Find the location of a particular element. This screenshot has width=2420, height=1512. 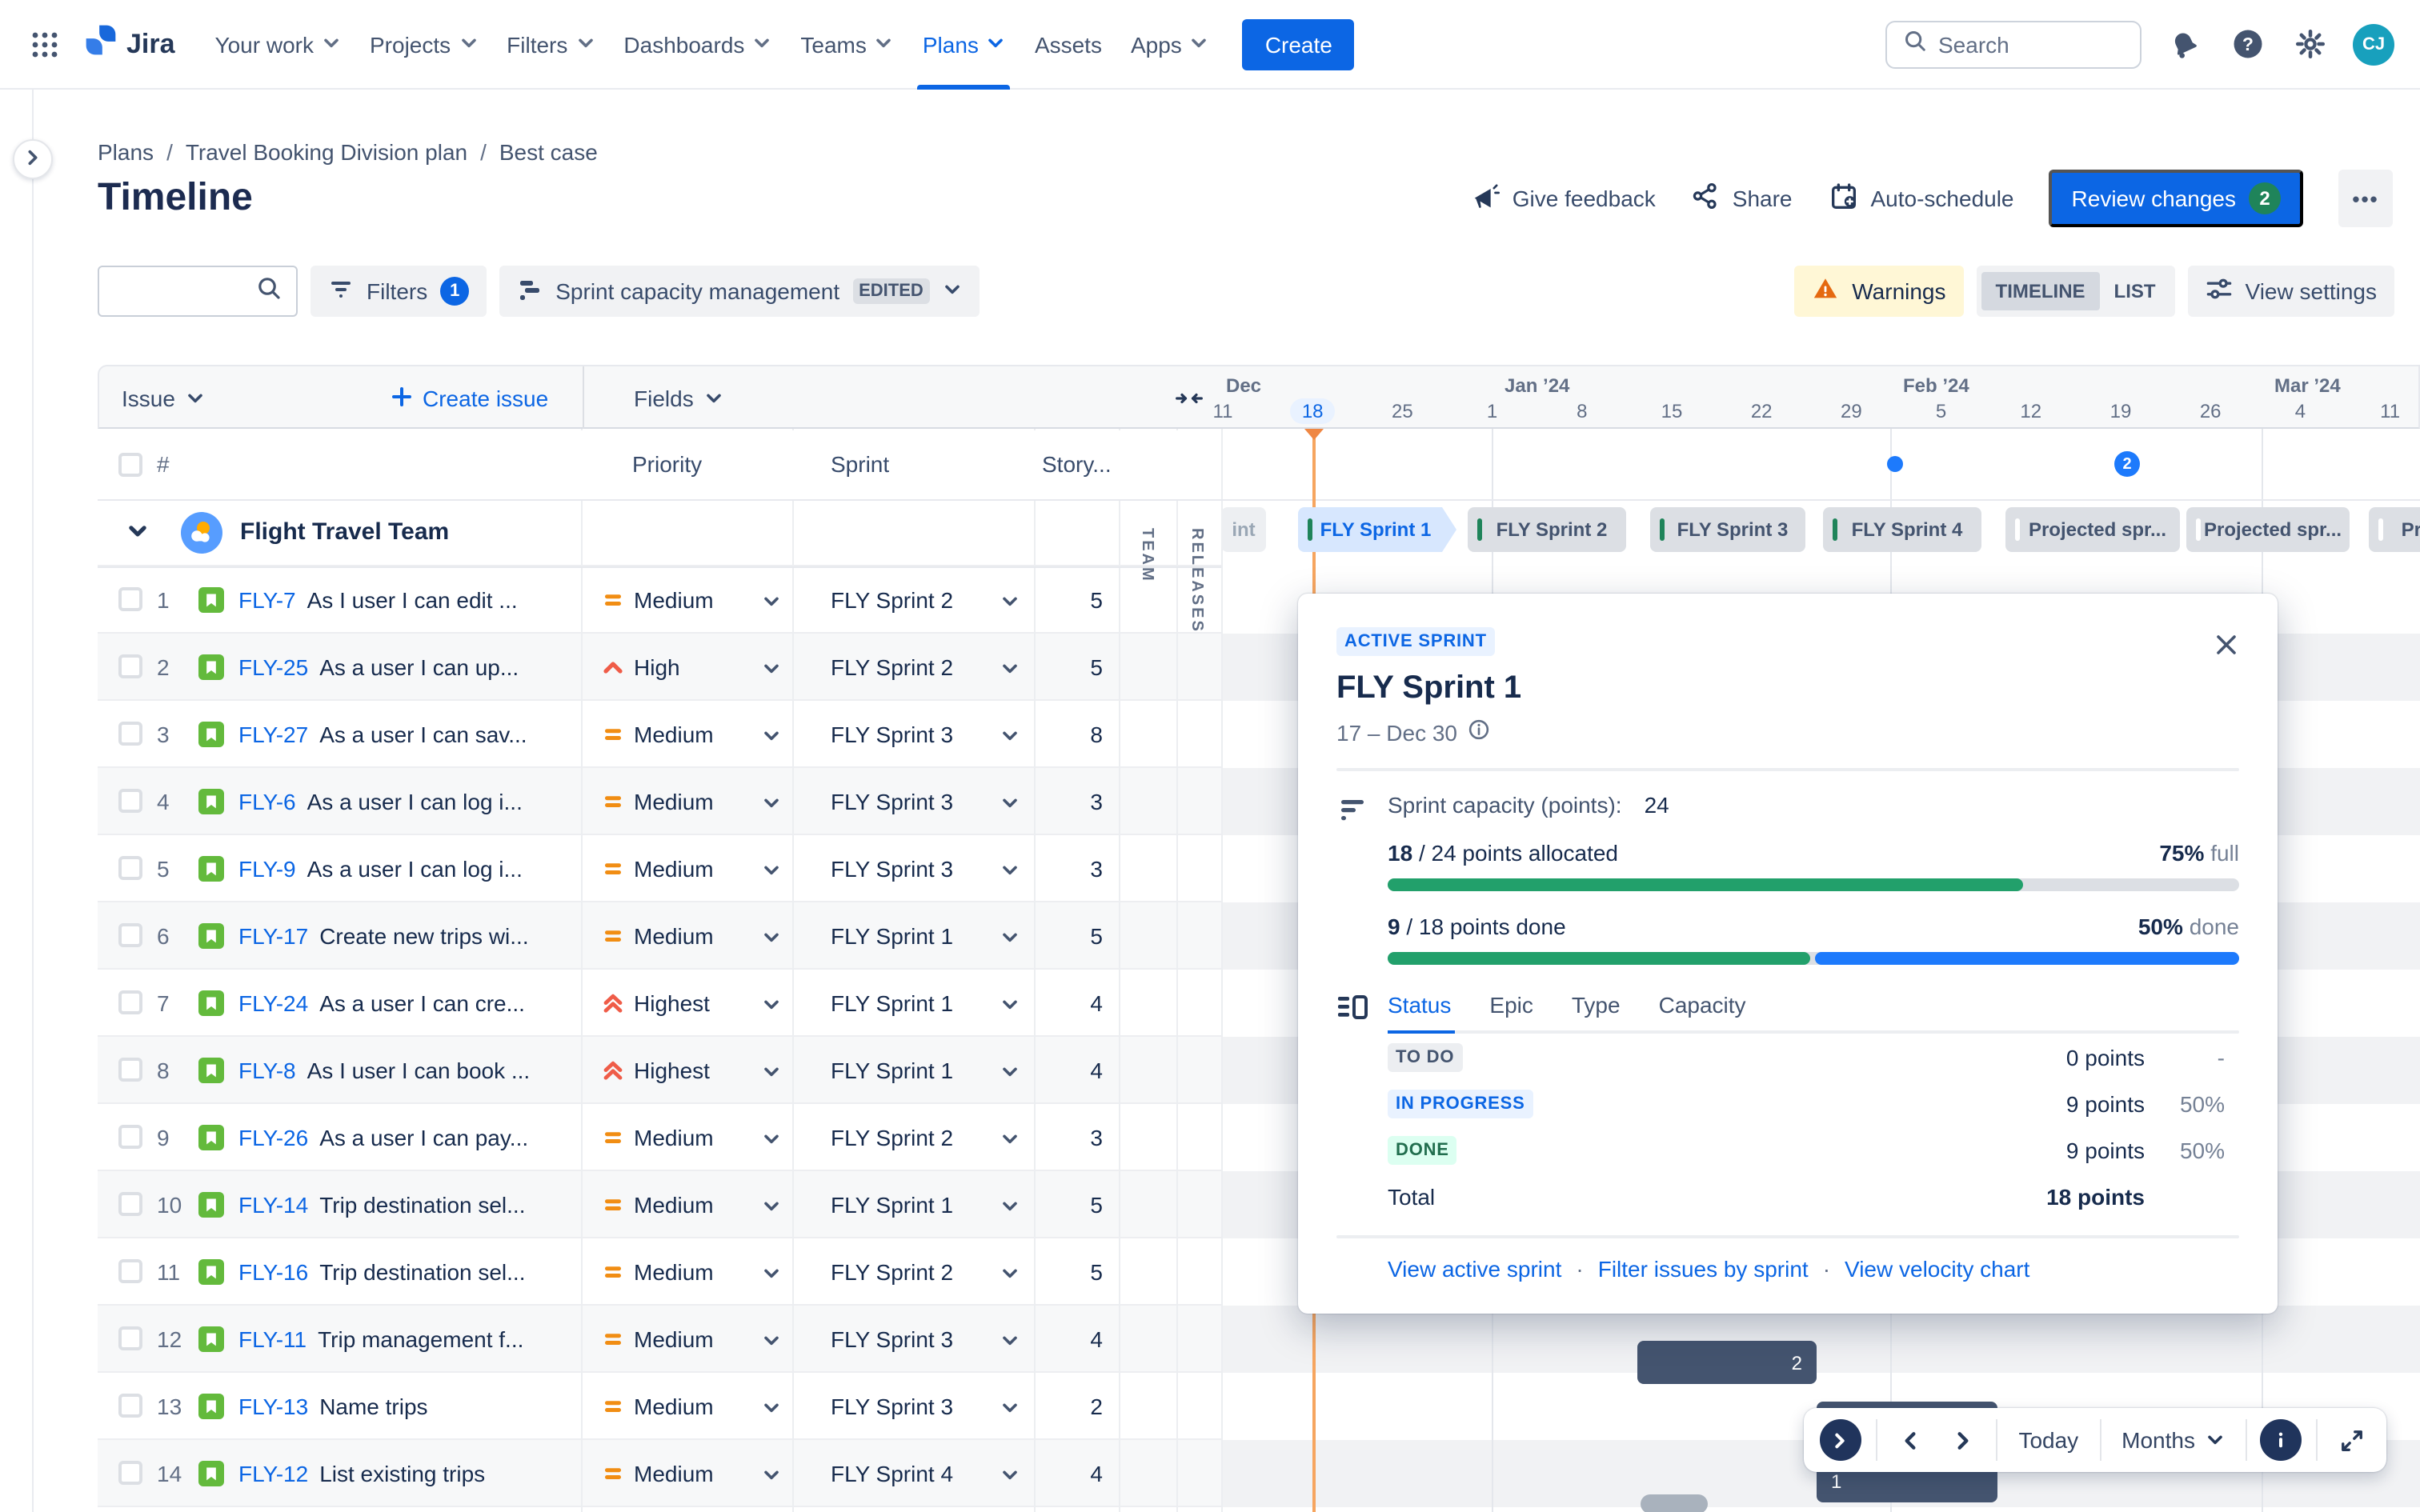

global-search is located at coordinates (2013, 44).